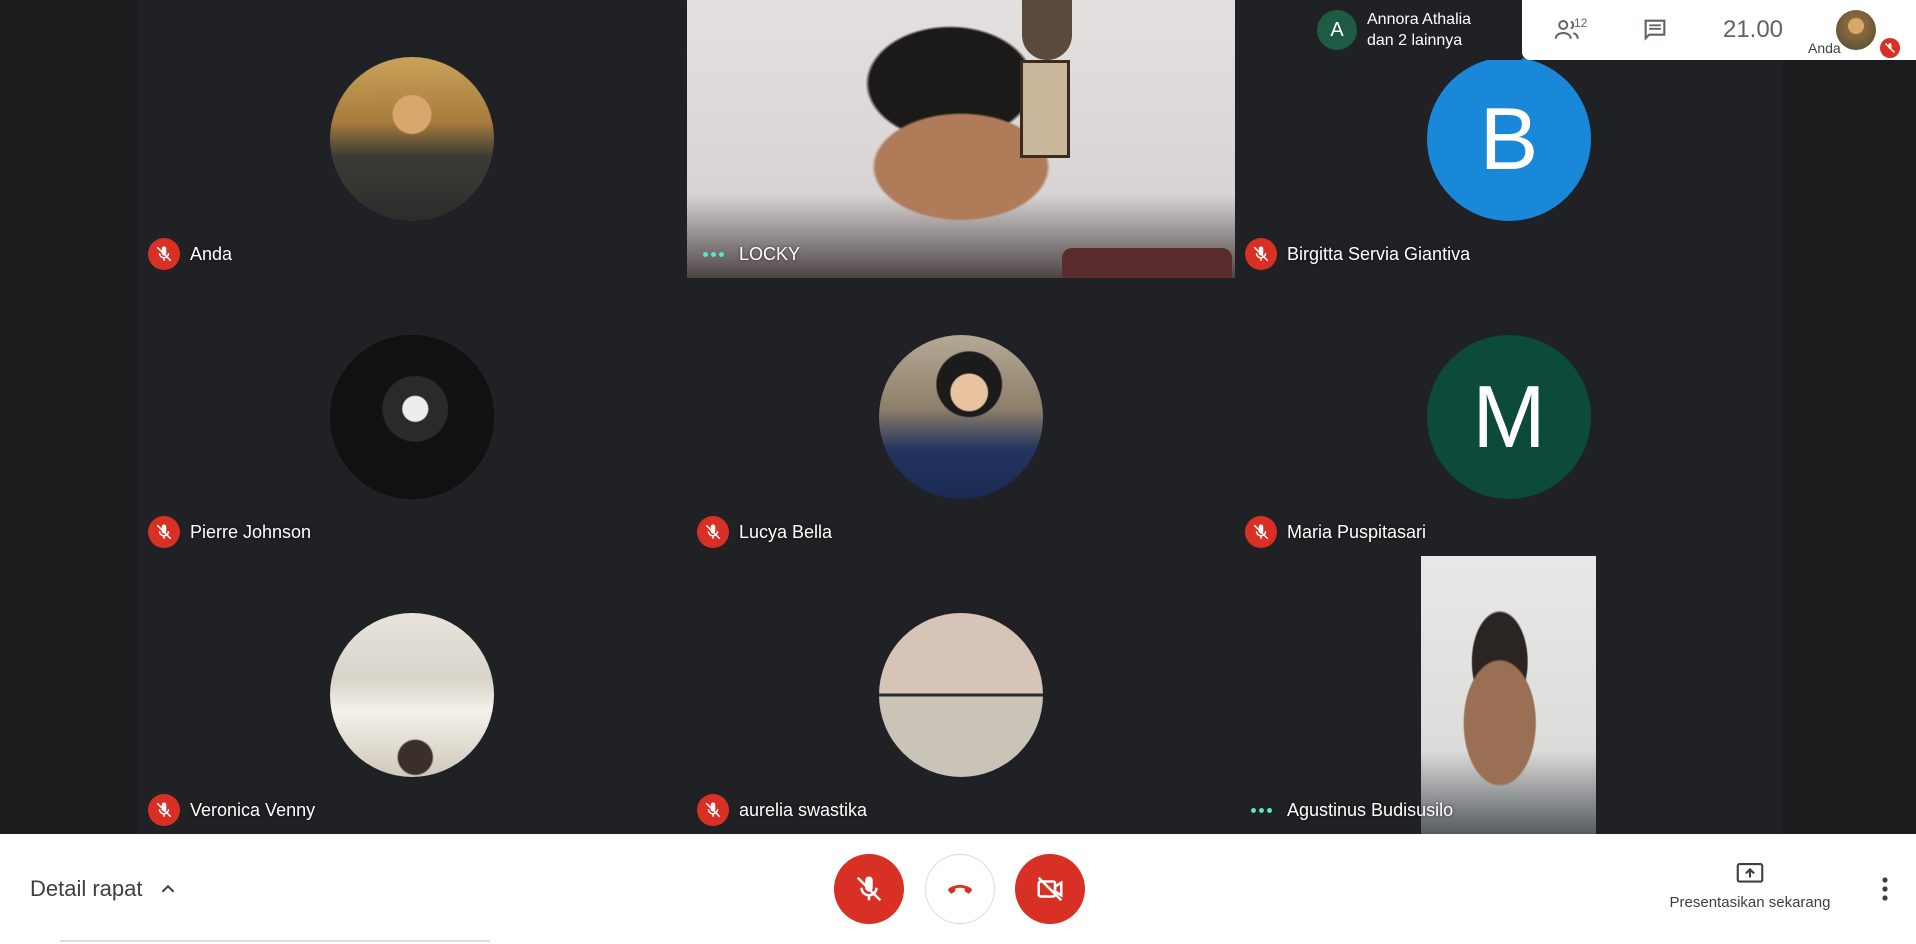  Describe the element at coordinates (1415, 40) in the screenshot. I see `chip-line-2: dan 2 lainnya` at that location.